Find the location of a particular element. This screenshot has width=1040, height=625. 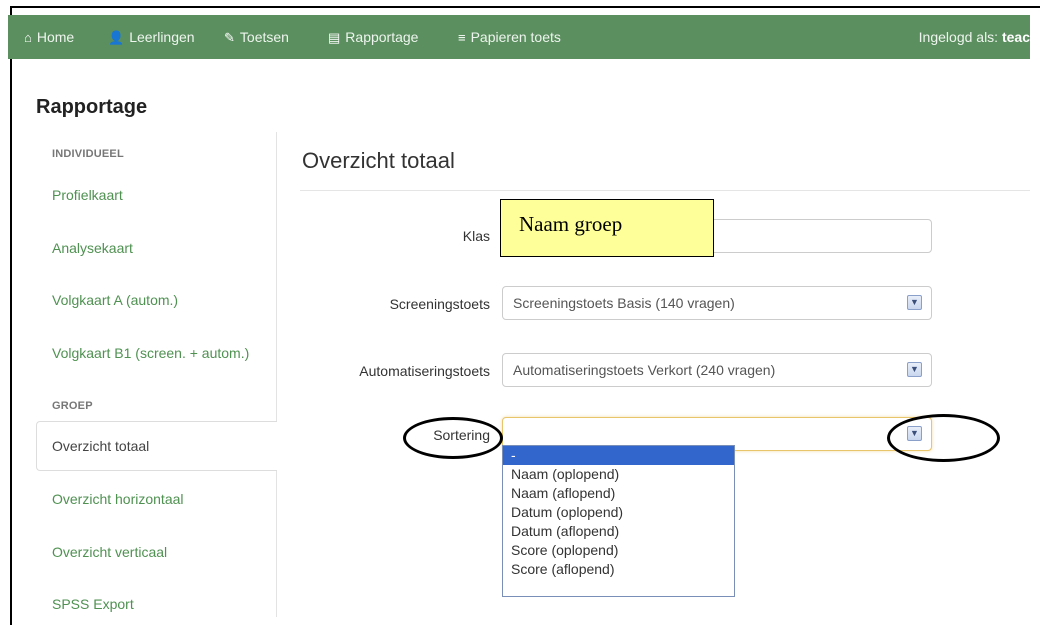

nav-leerlingen: 👤 Leerlingen is located at coordinates (151, 37).